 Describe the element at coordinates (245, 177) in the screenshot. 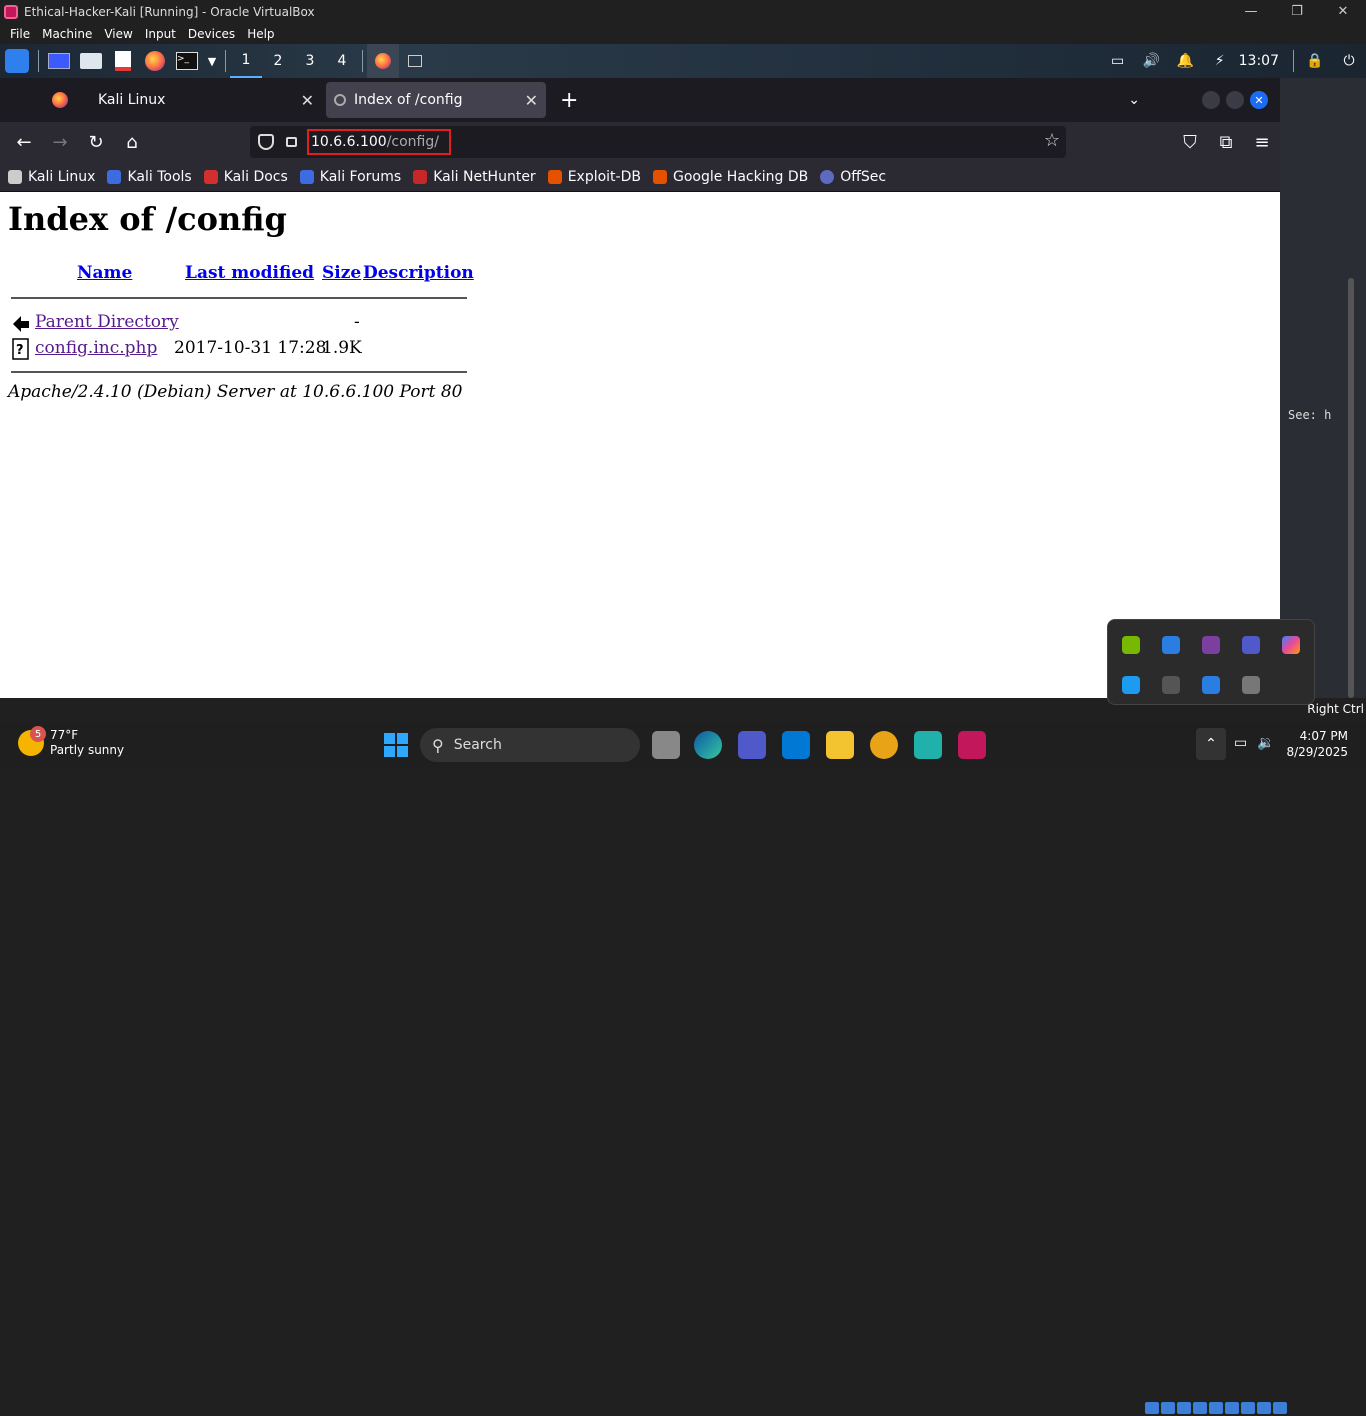

I see `bookmark-kali-docs: Kali Docs` at that location.